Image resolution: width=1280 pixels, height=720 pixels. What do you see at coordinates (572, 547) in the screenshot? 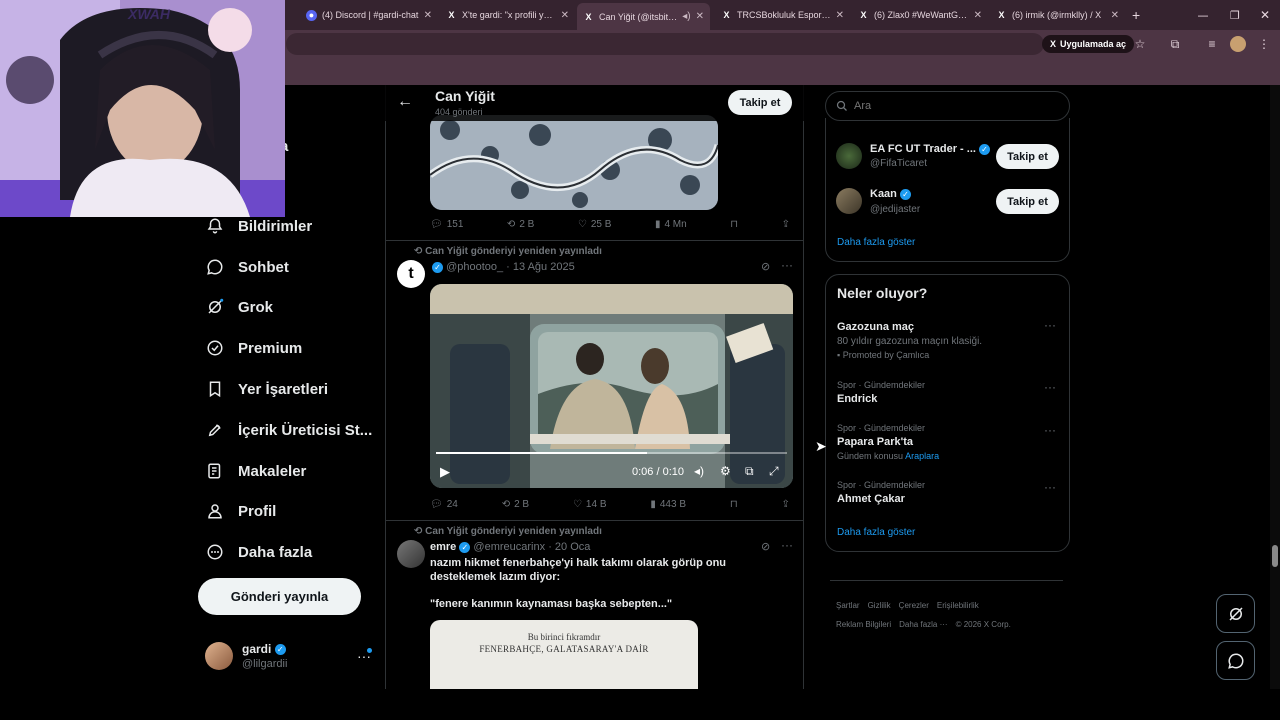
I see `tweet-date: 20 Oca` at bounding box center [572, 547].